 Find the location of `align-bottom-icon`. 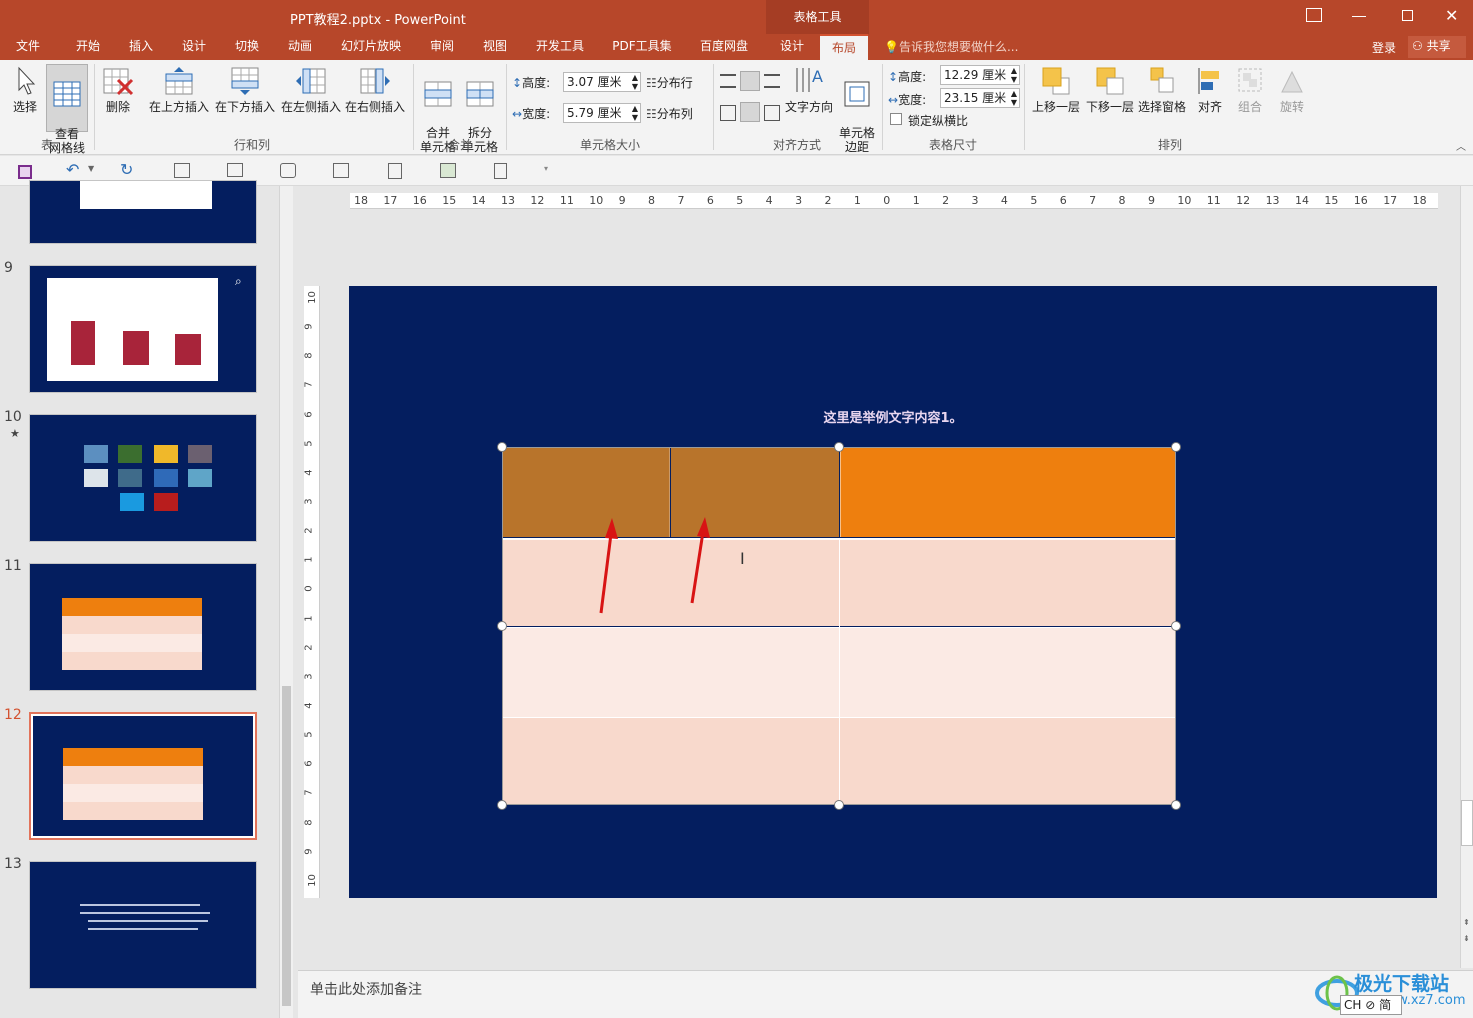

align-bottom-icon is located at coordinates (772, 113).